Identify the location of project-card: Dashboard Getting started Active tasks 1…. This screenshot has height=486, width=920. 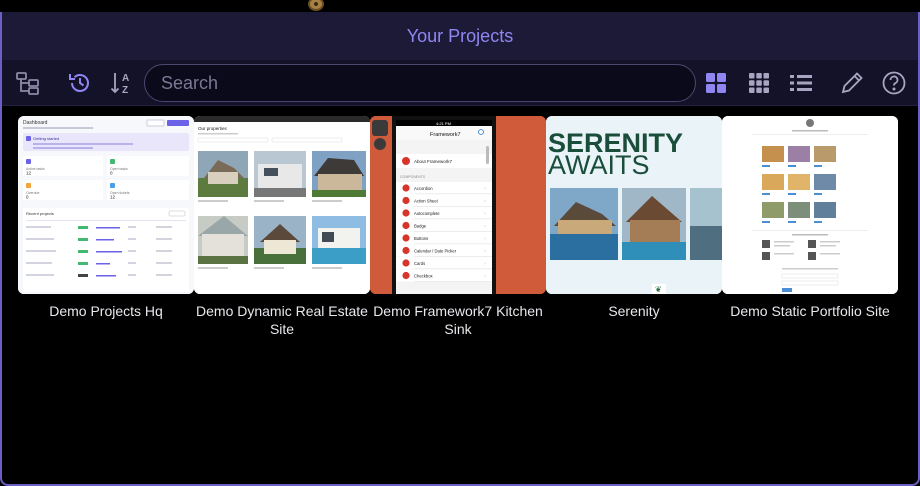
(106, 218).